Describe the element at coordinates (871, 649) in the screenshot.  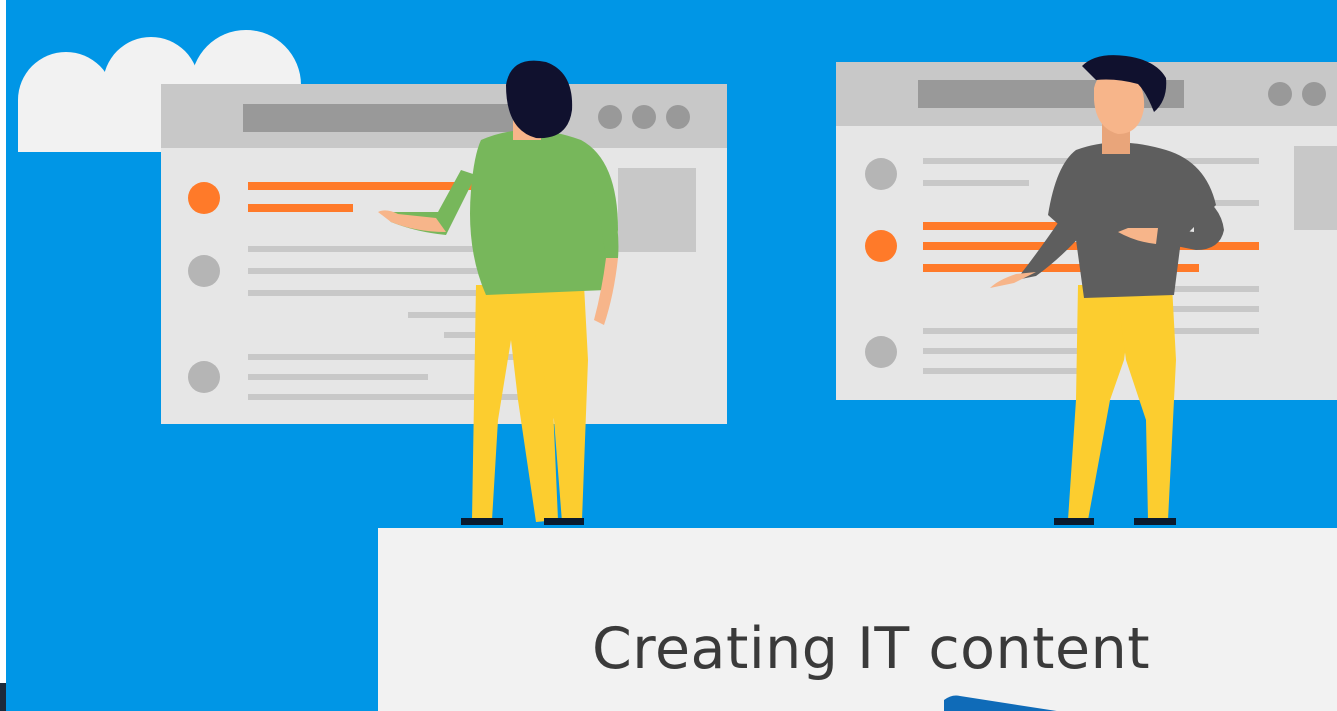
I see `caption-title: Creating IT content` at that location.